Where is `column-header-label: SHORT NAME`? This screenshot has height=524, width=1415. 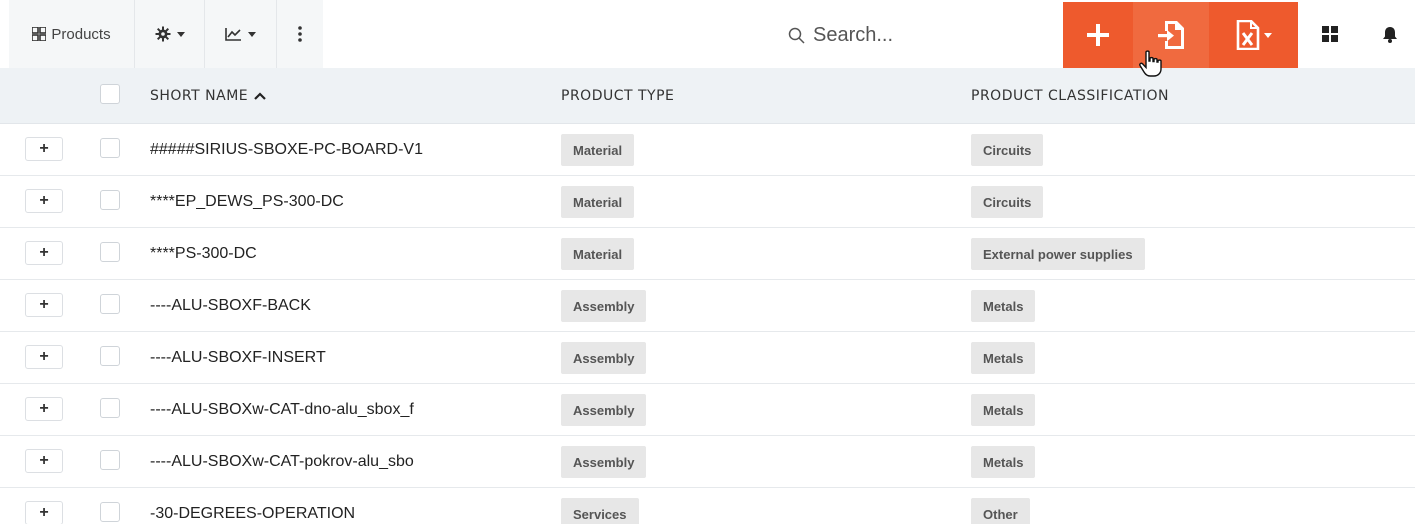 column-header-label: SHORT NAME is located at coordinates (199, 96).